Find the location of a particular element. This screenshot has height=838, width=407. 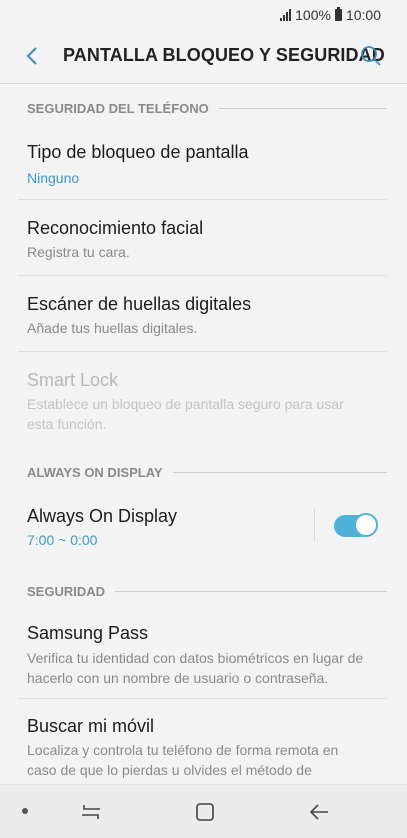

fingerprint-title: Escáner de huellas digitales is located at coordinates (139, 304).